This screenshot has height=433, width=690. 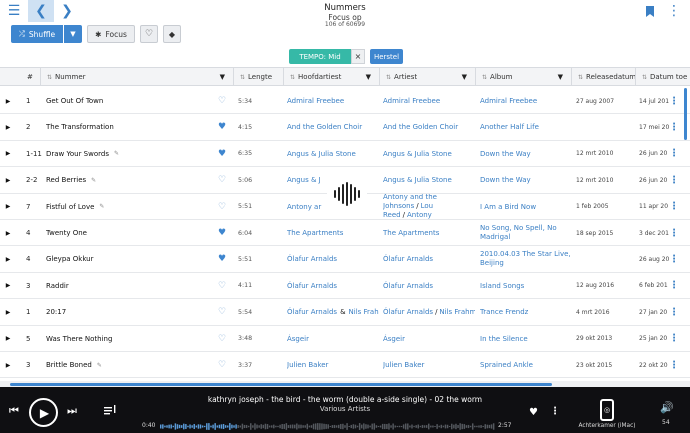 What do you see at coordinates (29, 77) in the screenshot?
I see `header-num: #` at bounding box center [29, 77].